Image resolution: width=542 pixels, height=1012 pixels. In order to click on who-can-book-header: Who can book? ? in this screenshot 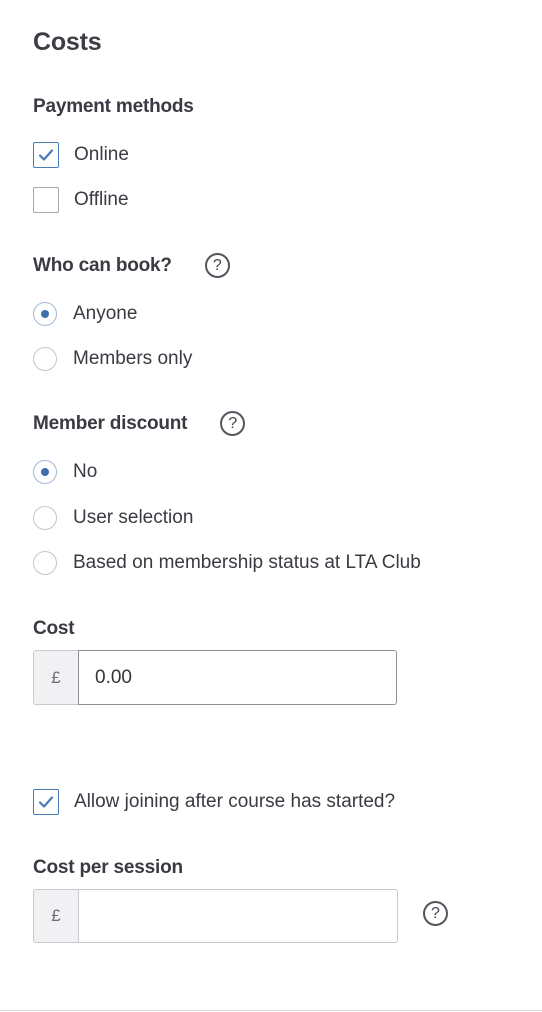, I will do `click(131, 265)`.